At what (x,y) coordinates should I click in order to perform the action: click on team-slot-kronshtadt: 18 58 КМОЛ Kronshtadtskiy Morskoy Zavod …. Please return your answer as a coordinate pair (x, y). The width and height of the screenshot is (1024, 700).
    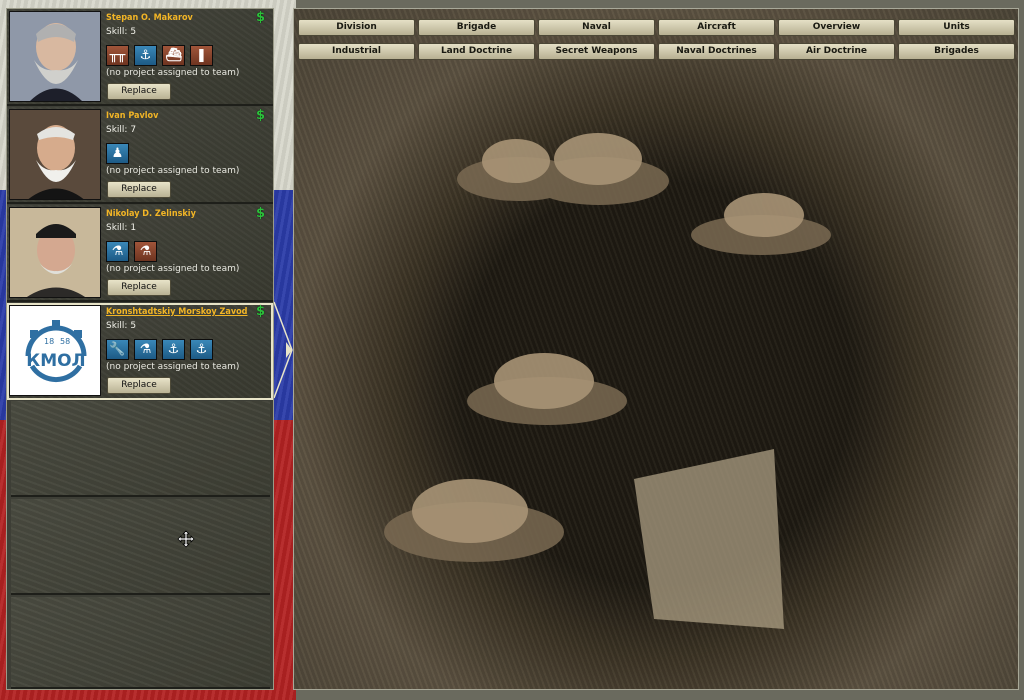
    Looking at the image, I should click on (140, 351).